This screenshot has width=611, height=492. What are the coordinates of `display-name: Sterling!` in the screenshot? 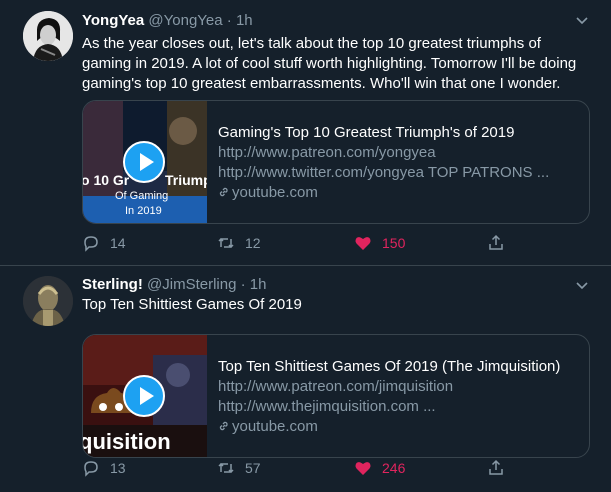 It's located at (112, 284).